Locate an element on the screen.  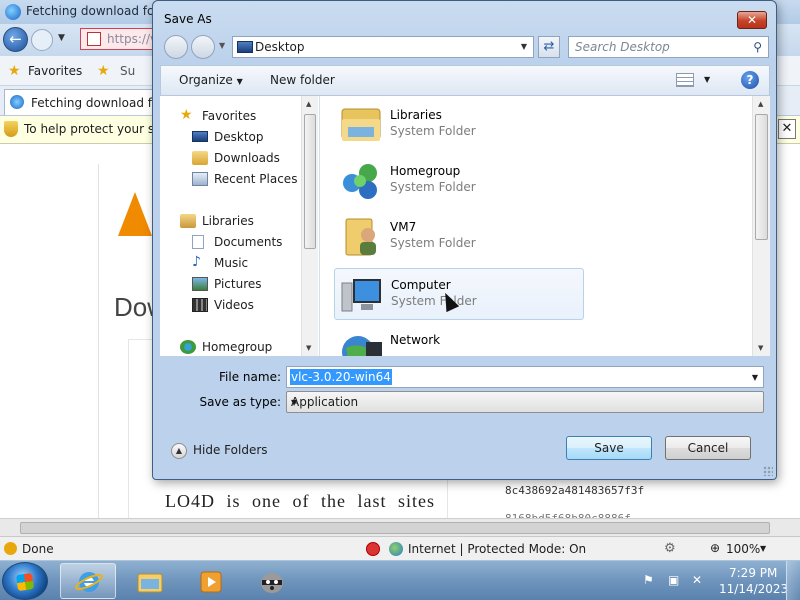
address-bar: https://v is located at coordinates (119, 39).